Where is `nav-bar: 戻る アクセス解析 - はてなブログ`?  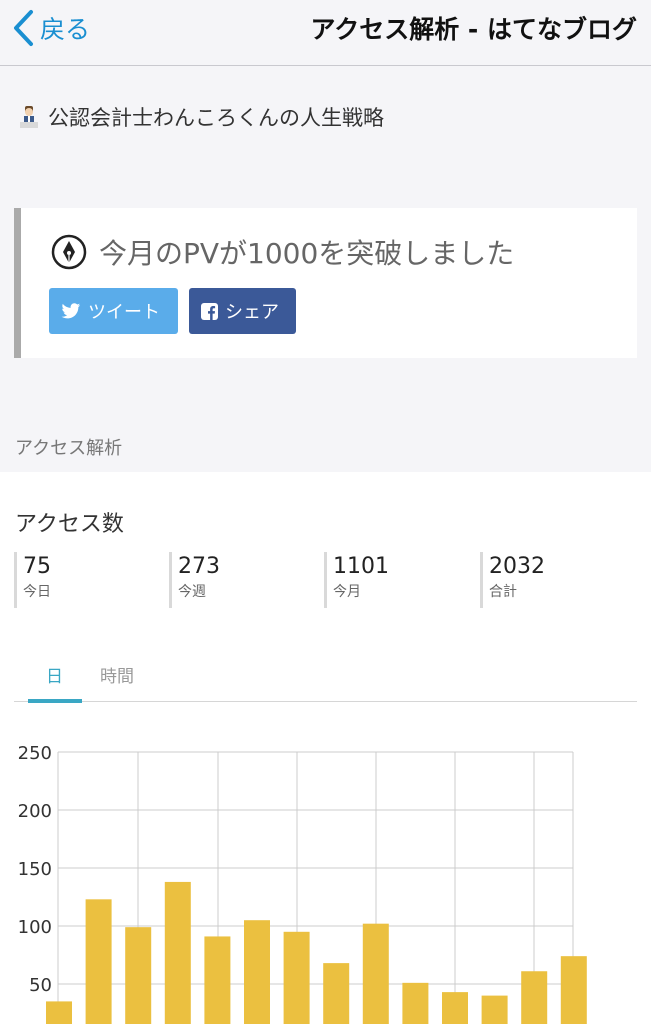
nav-bar: 戻る アクセス解析 - はてなブログ is located at coordinates (325, 33).